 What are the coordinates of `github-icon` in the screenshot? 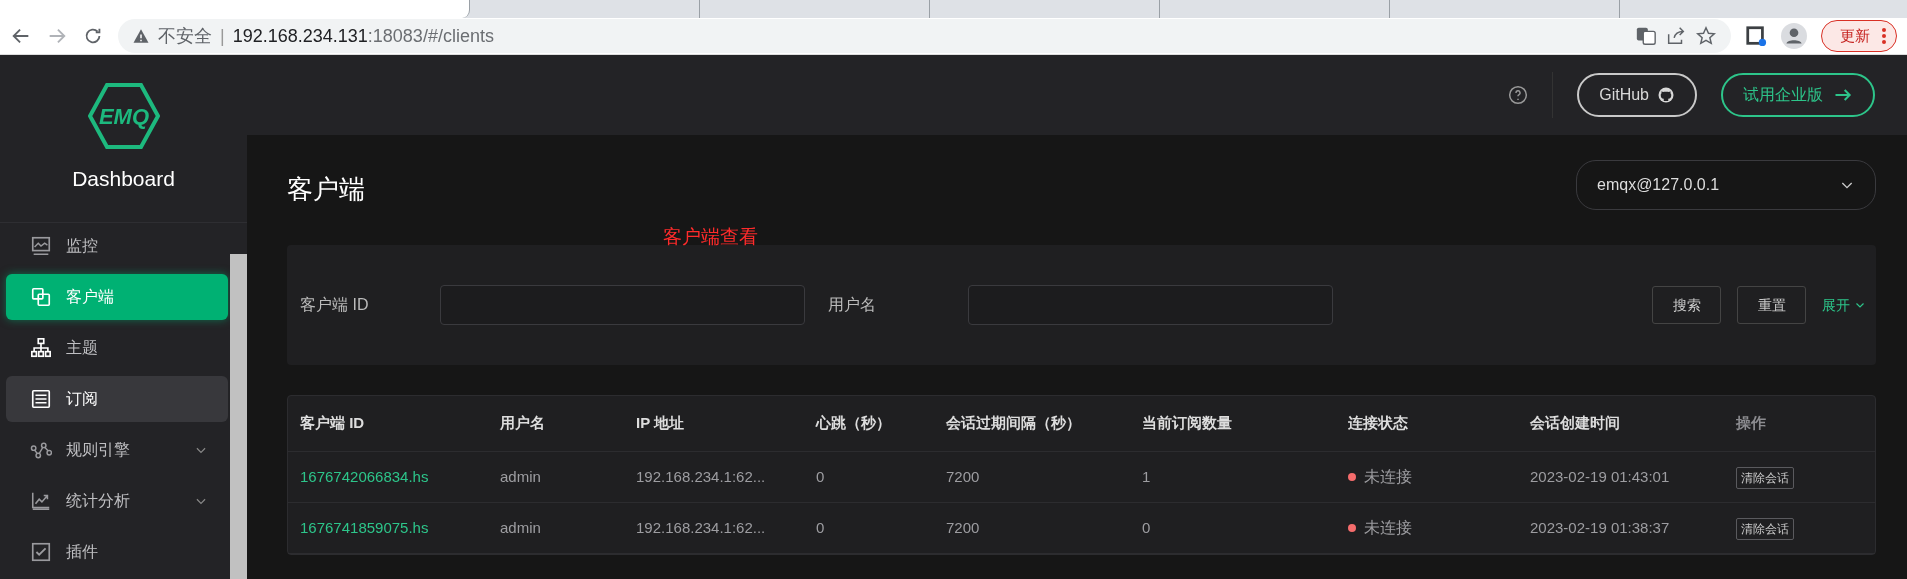 It's located at (1666, 95).